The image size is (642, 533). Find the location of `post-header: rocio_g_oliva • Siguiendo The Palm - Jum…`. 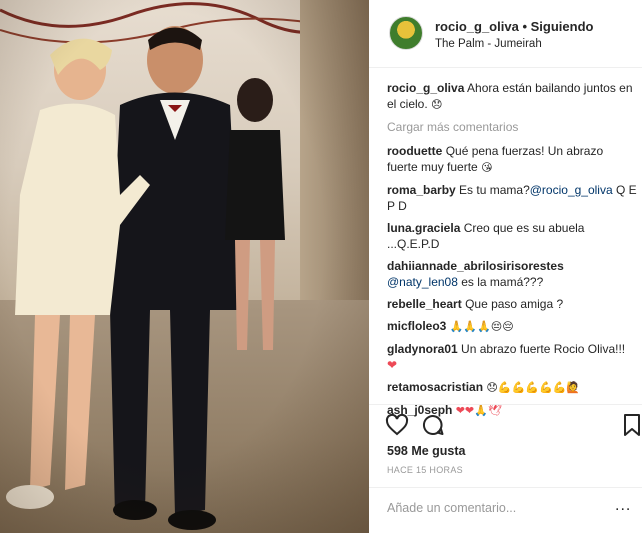

post-header: rocio_g_oliva • Siguiendo The Palm - Jum… is located at coordinates (505, 34).